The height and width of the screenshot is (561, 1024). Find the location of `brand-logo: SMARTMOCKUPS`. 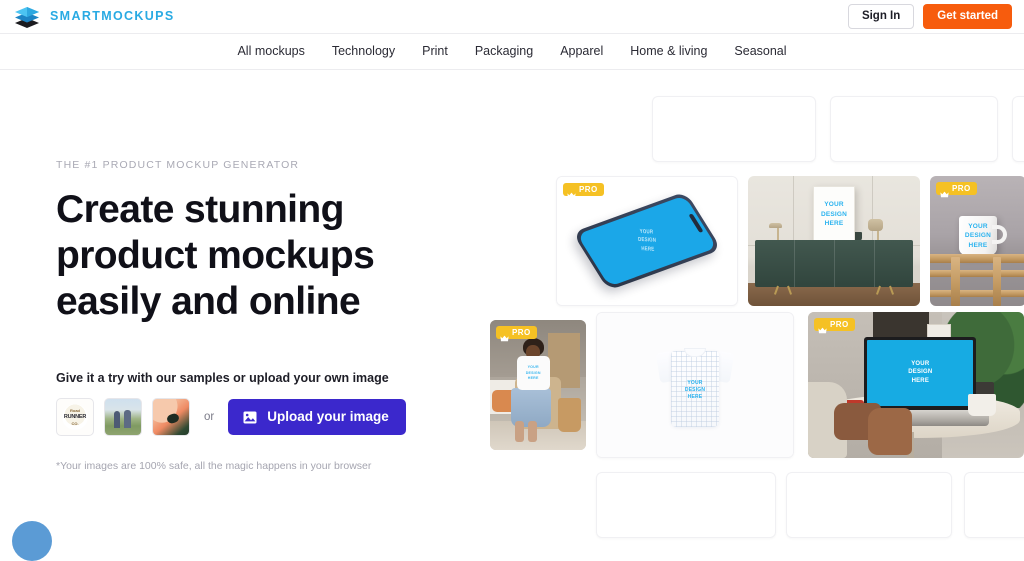

brand-logo: SMARTMOCKUPS is located at coordinates (94, 17).